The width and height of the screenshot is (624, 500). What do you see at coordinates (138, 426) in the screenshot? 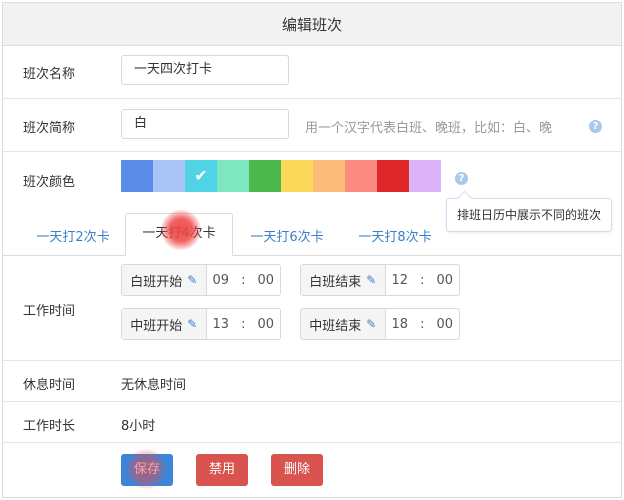
I see `duration-value: 8小时` at bounding box center [138, 426].